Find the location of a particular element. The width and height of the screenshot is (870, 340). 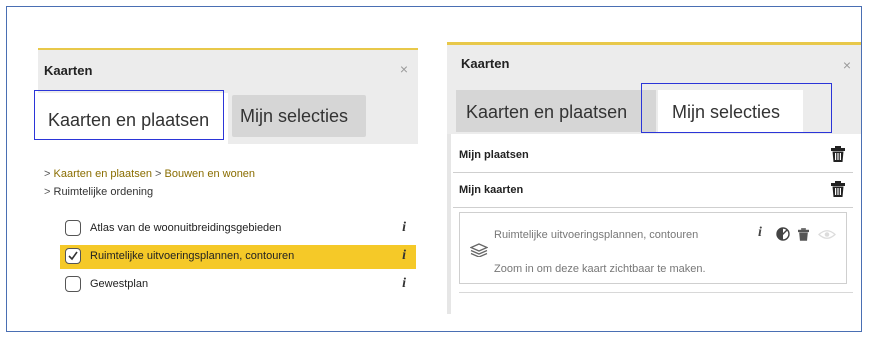

list-item-gewestplan: Gewestplan i is located at coordinates (238, 285).